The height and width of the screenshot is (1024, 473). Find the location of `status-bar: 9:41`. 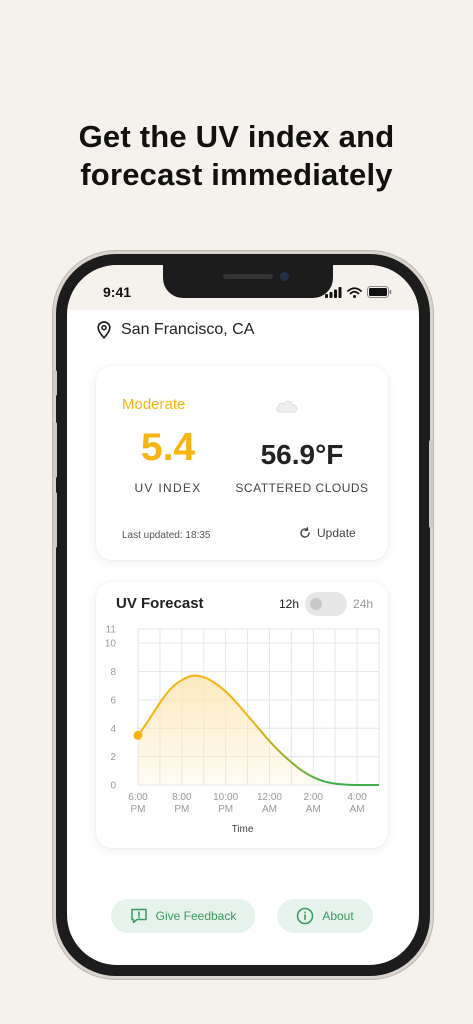

status-bar: 9:41 is located at coordinates (243, 287).